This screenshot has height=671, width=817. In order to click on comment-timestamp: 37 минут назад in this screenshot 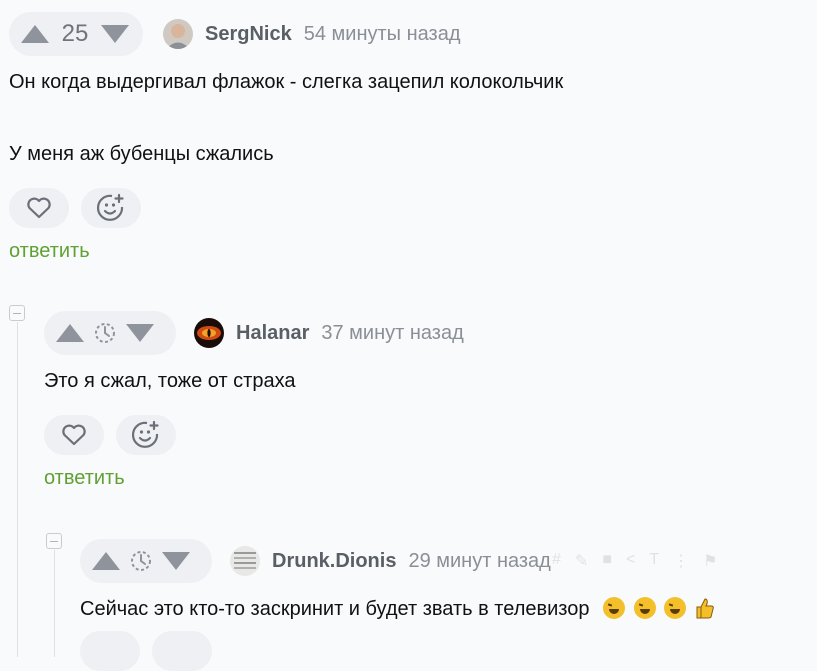, I will do `click(392, 333)`.